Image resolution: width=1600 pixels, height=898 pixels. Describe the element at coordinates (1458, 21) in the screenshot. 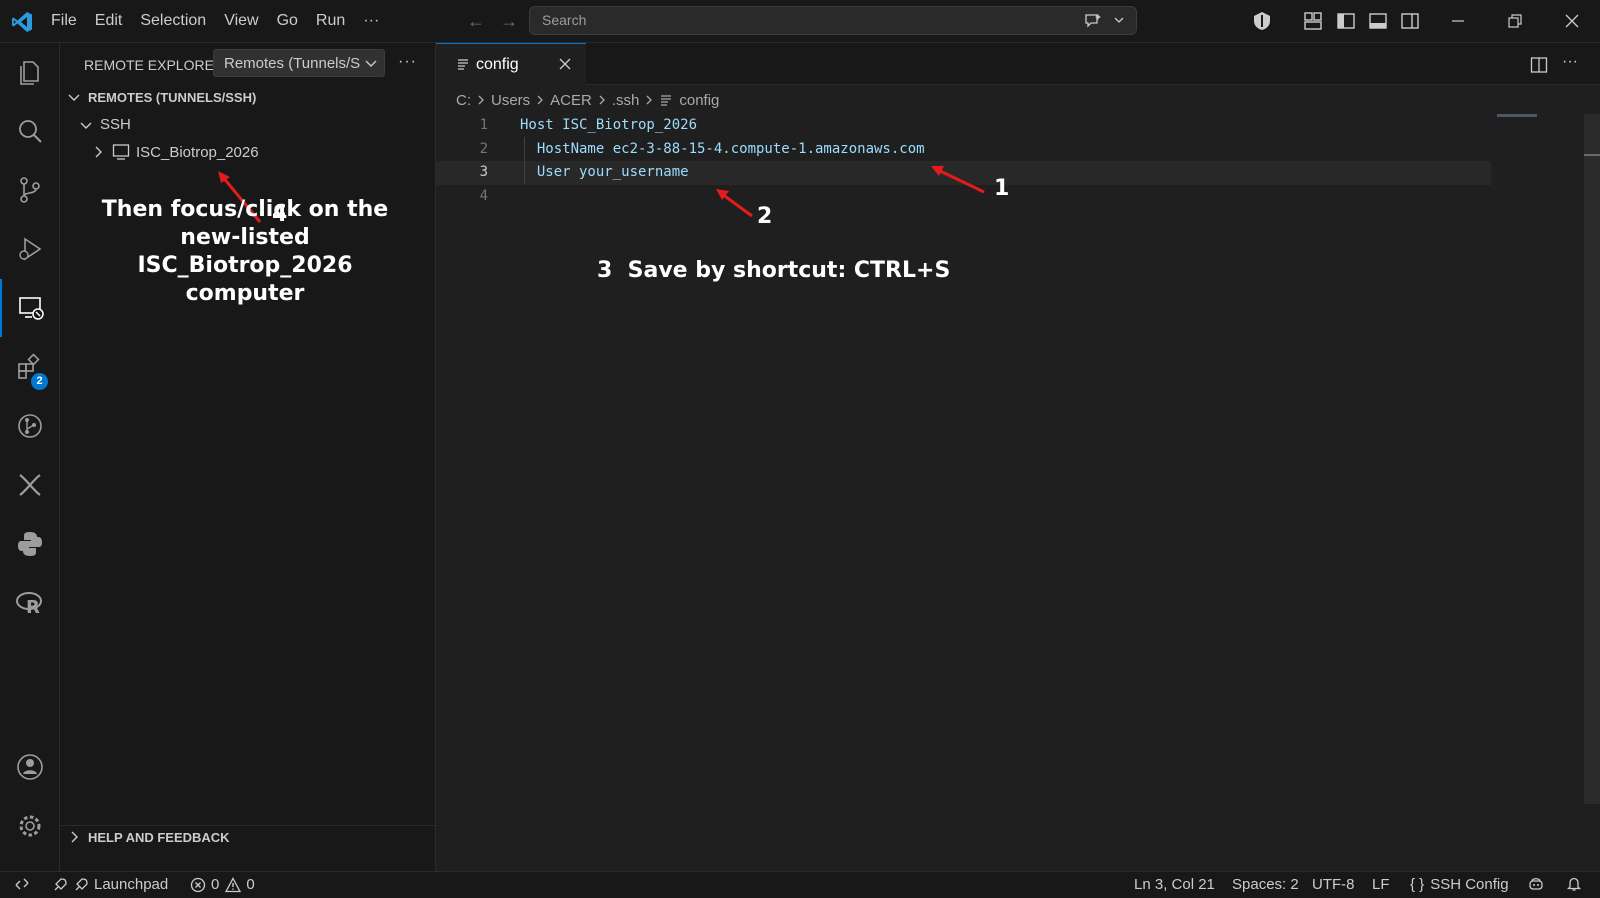

I see `minimize-icon` at that location.